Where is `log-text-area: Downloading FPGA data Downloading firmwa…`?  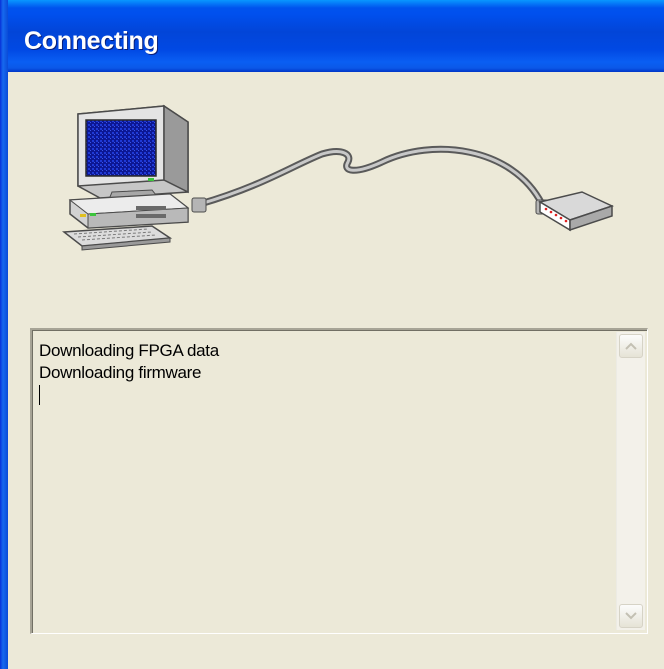 log-text-area: Downloading FPGA data Downloading firmwa… is located at coordinates (324, 372).